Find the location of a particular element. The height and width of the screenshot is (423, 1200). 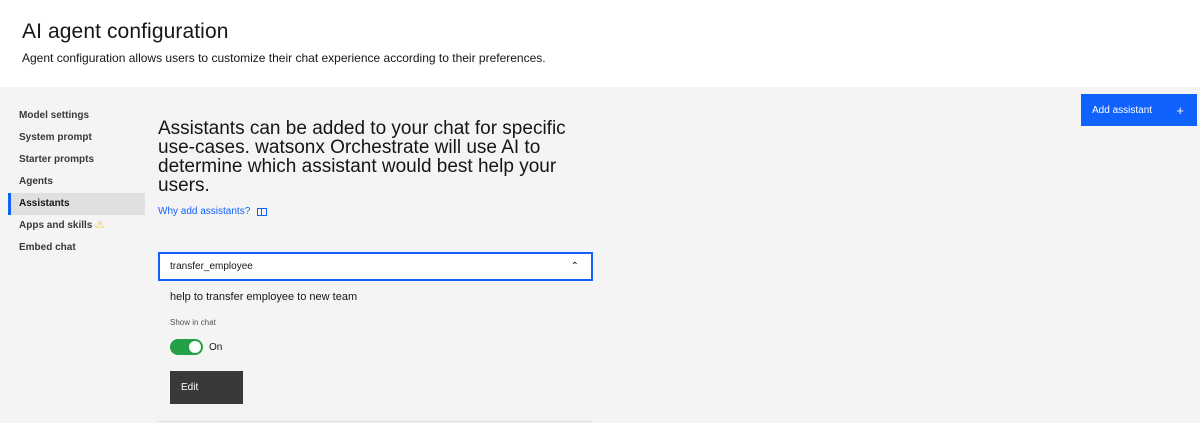

sidebar-item-assistants: Assistants is located at coordinates (76, 204).